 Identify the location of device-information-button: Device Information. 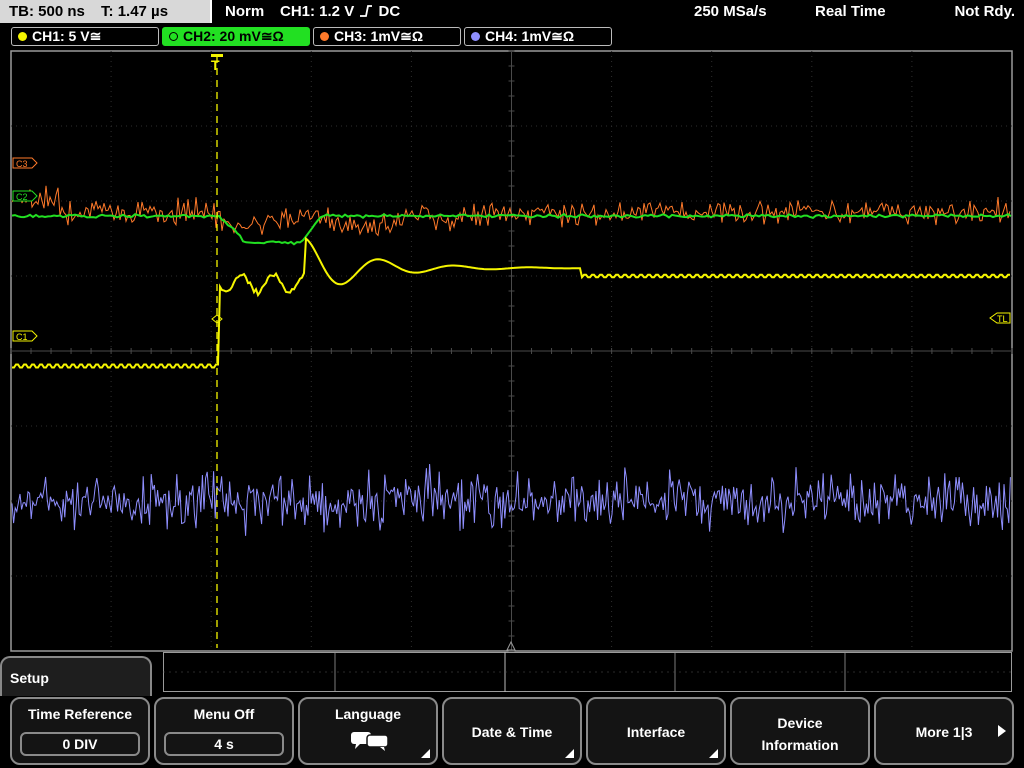
(800, 731).